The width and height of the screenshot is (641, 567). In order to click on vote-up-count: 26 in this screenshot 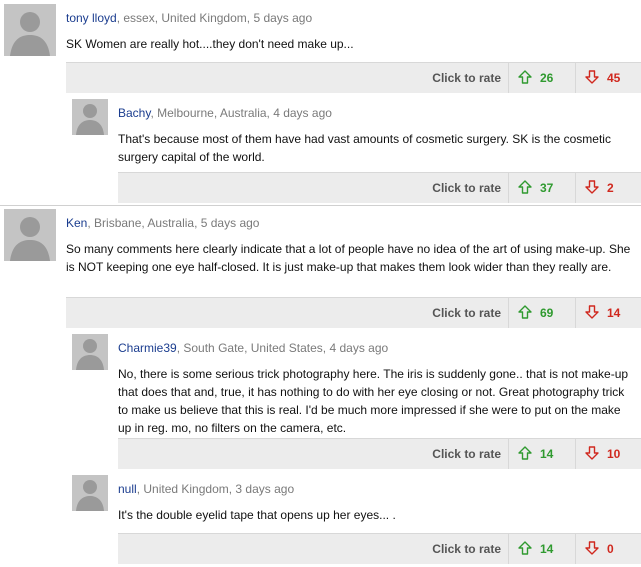, I will do `click(547, 78)`.